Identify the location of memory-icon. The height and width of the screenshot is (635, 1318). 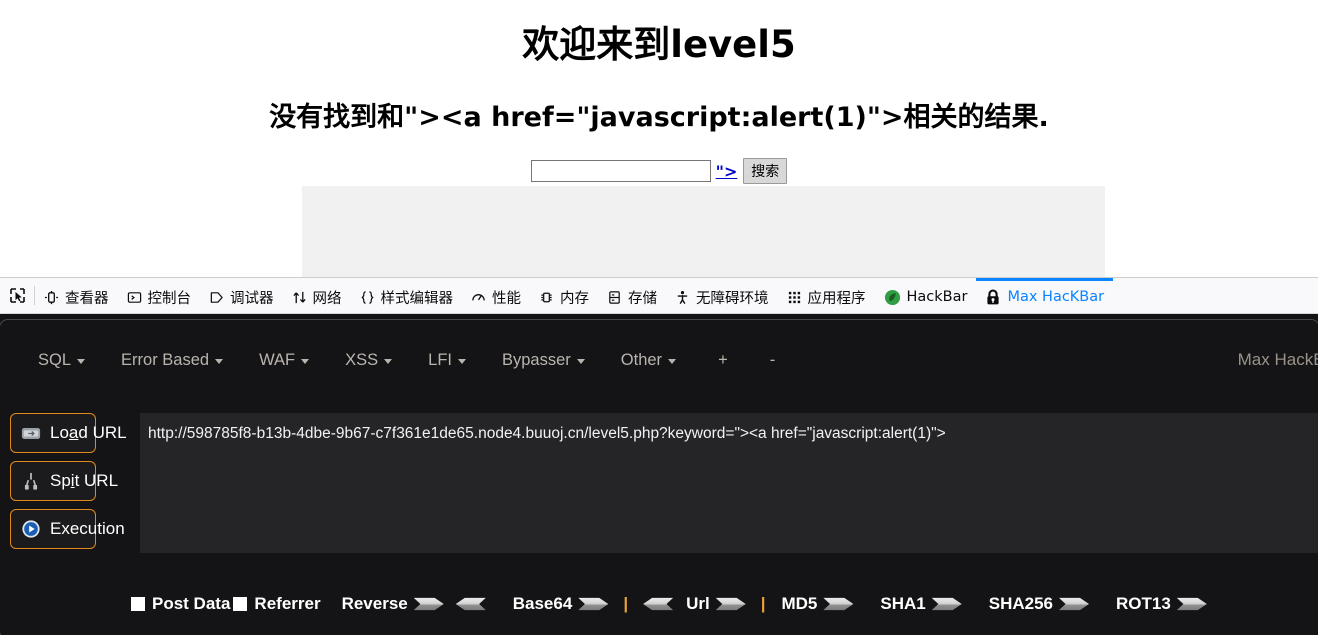
(546, 297).